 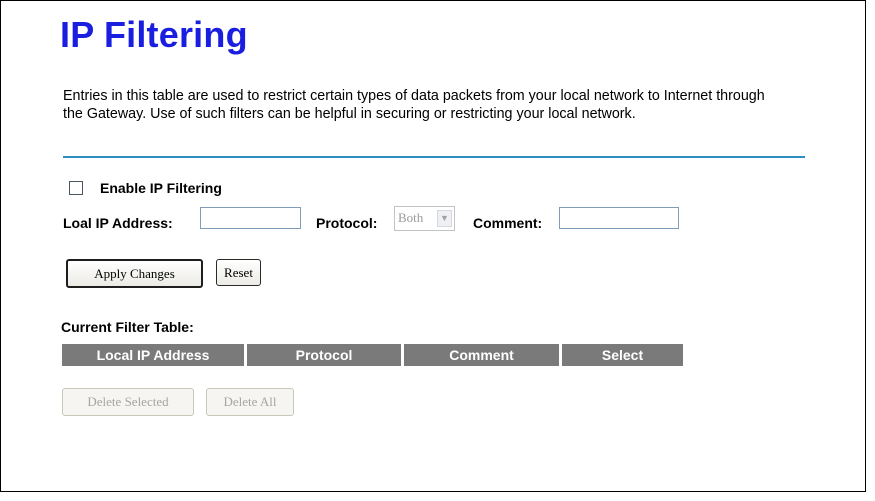 I want to click on filter-table-caption: Current Filter Table:, so click(x=127, y=327).